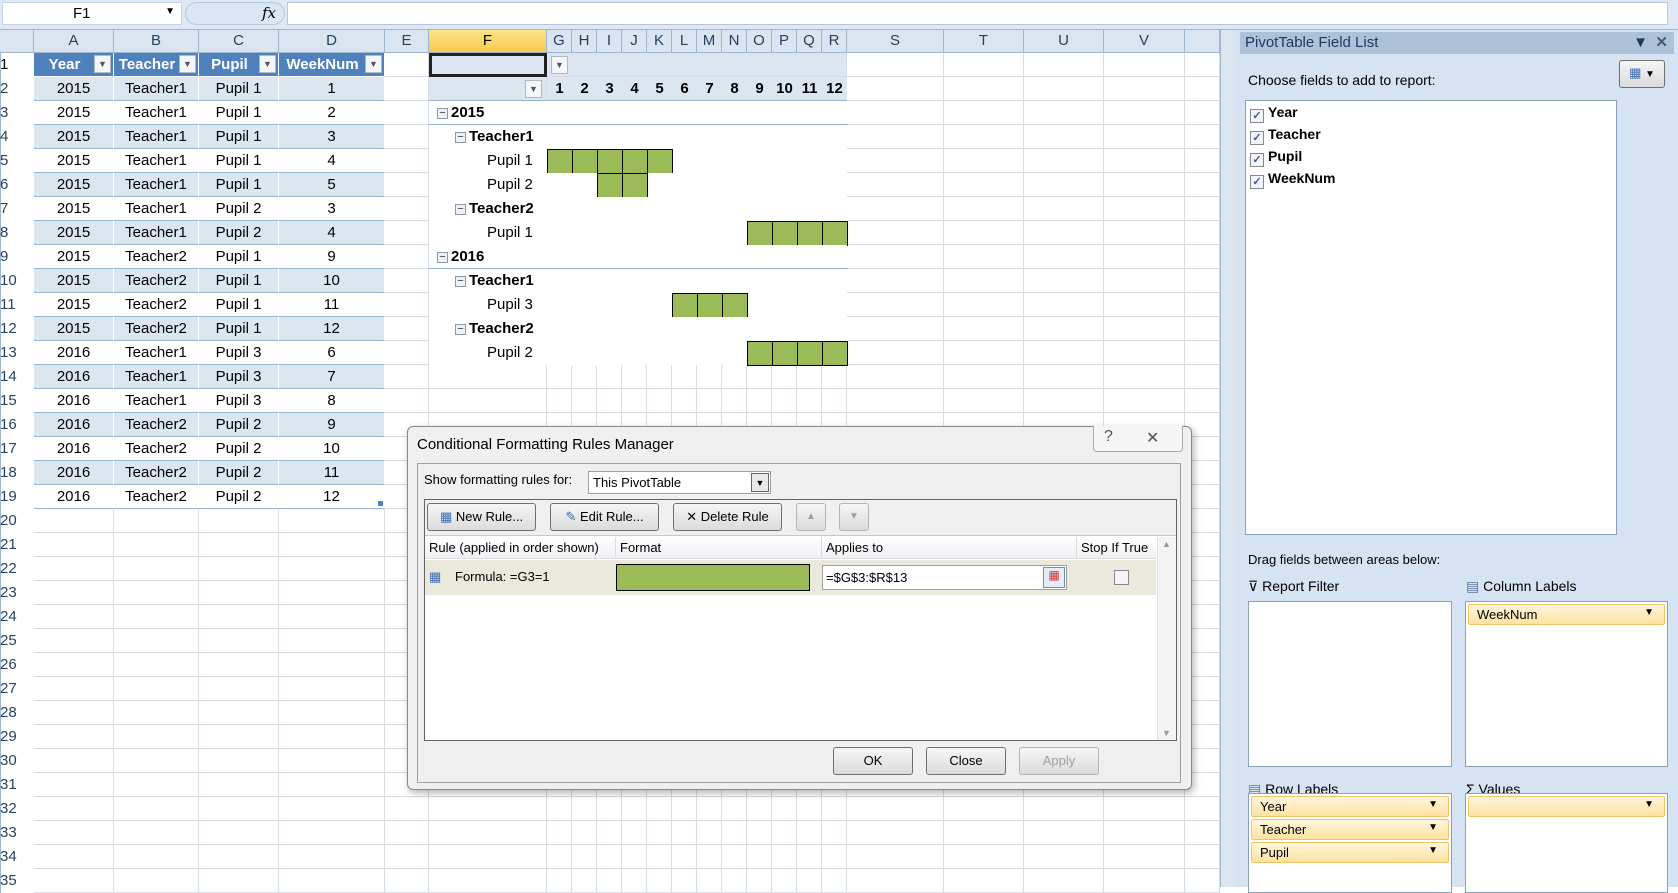  What do you see at coordinates (679, 482) in the screenshot?
I see `show-rules-select: This PivotTable ▼` at bounding box center [679, 482].